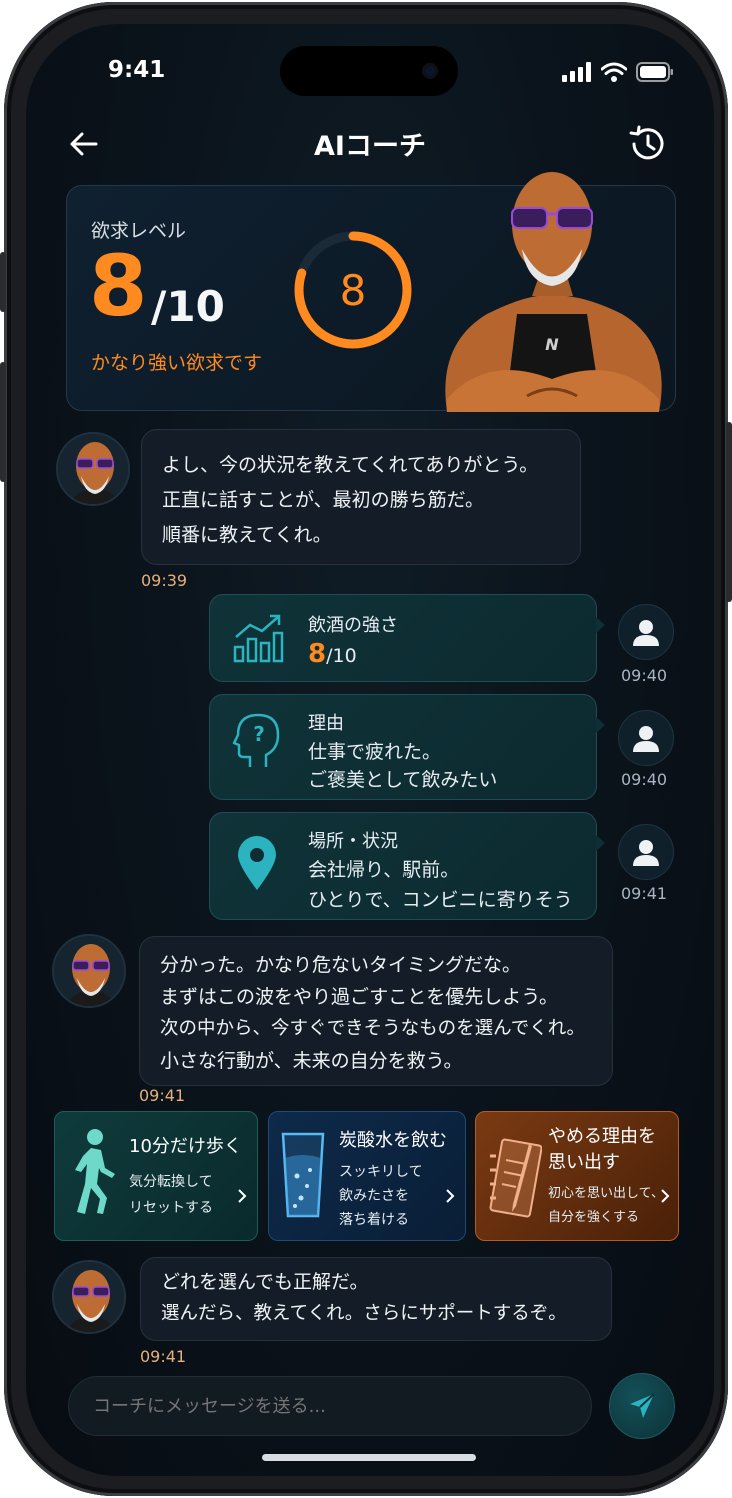 The height and width of the screenshot is (1498, 732). I want to click on message-line: 分かった。かなり危ないタイミングだな。, so click(341, 965).